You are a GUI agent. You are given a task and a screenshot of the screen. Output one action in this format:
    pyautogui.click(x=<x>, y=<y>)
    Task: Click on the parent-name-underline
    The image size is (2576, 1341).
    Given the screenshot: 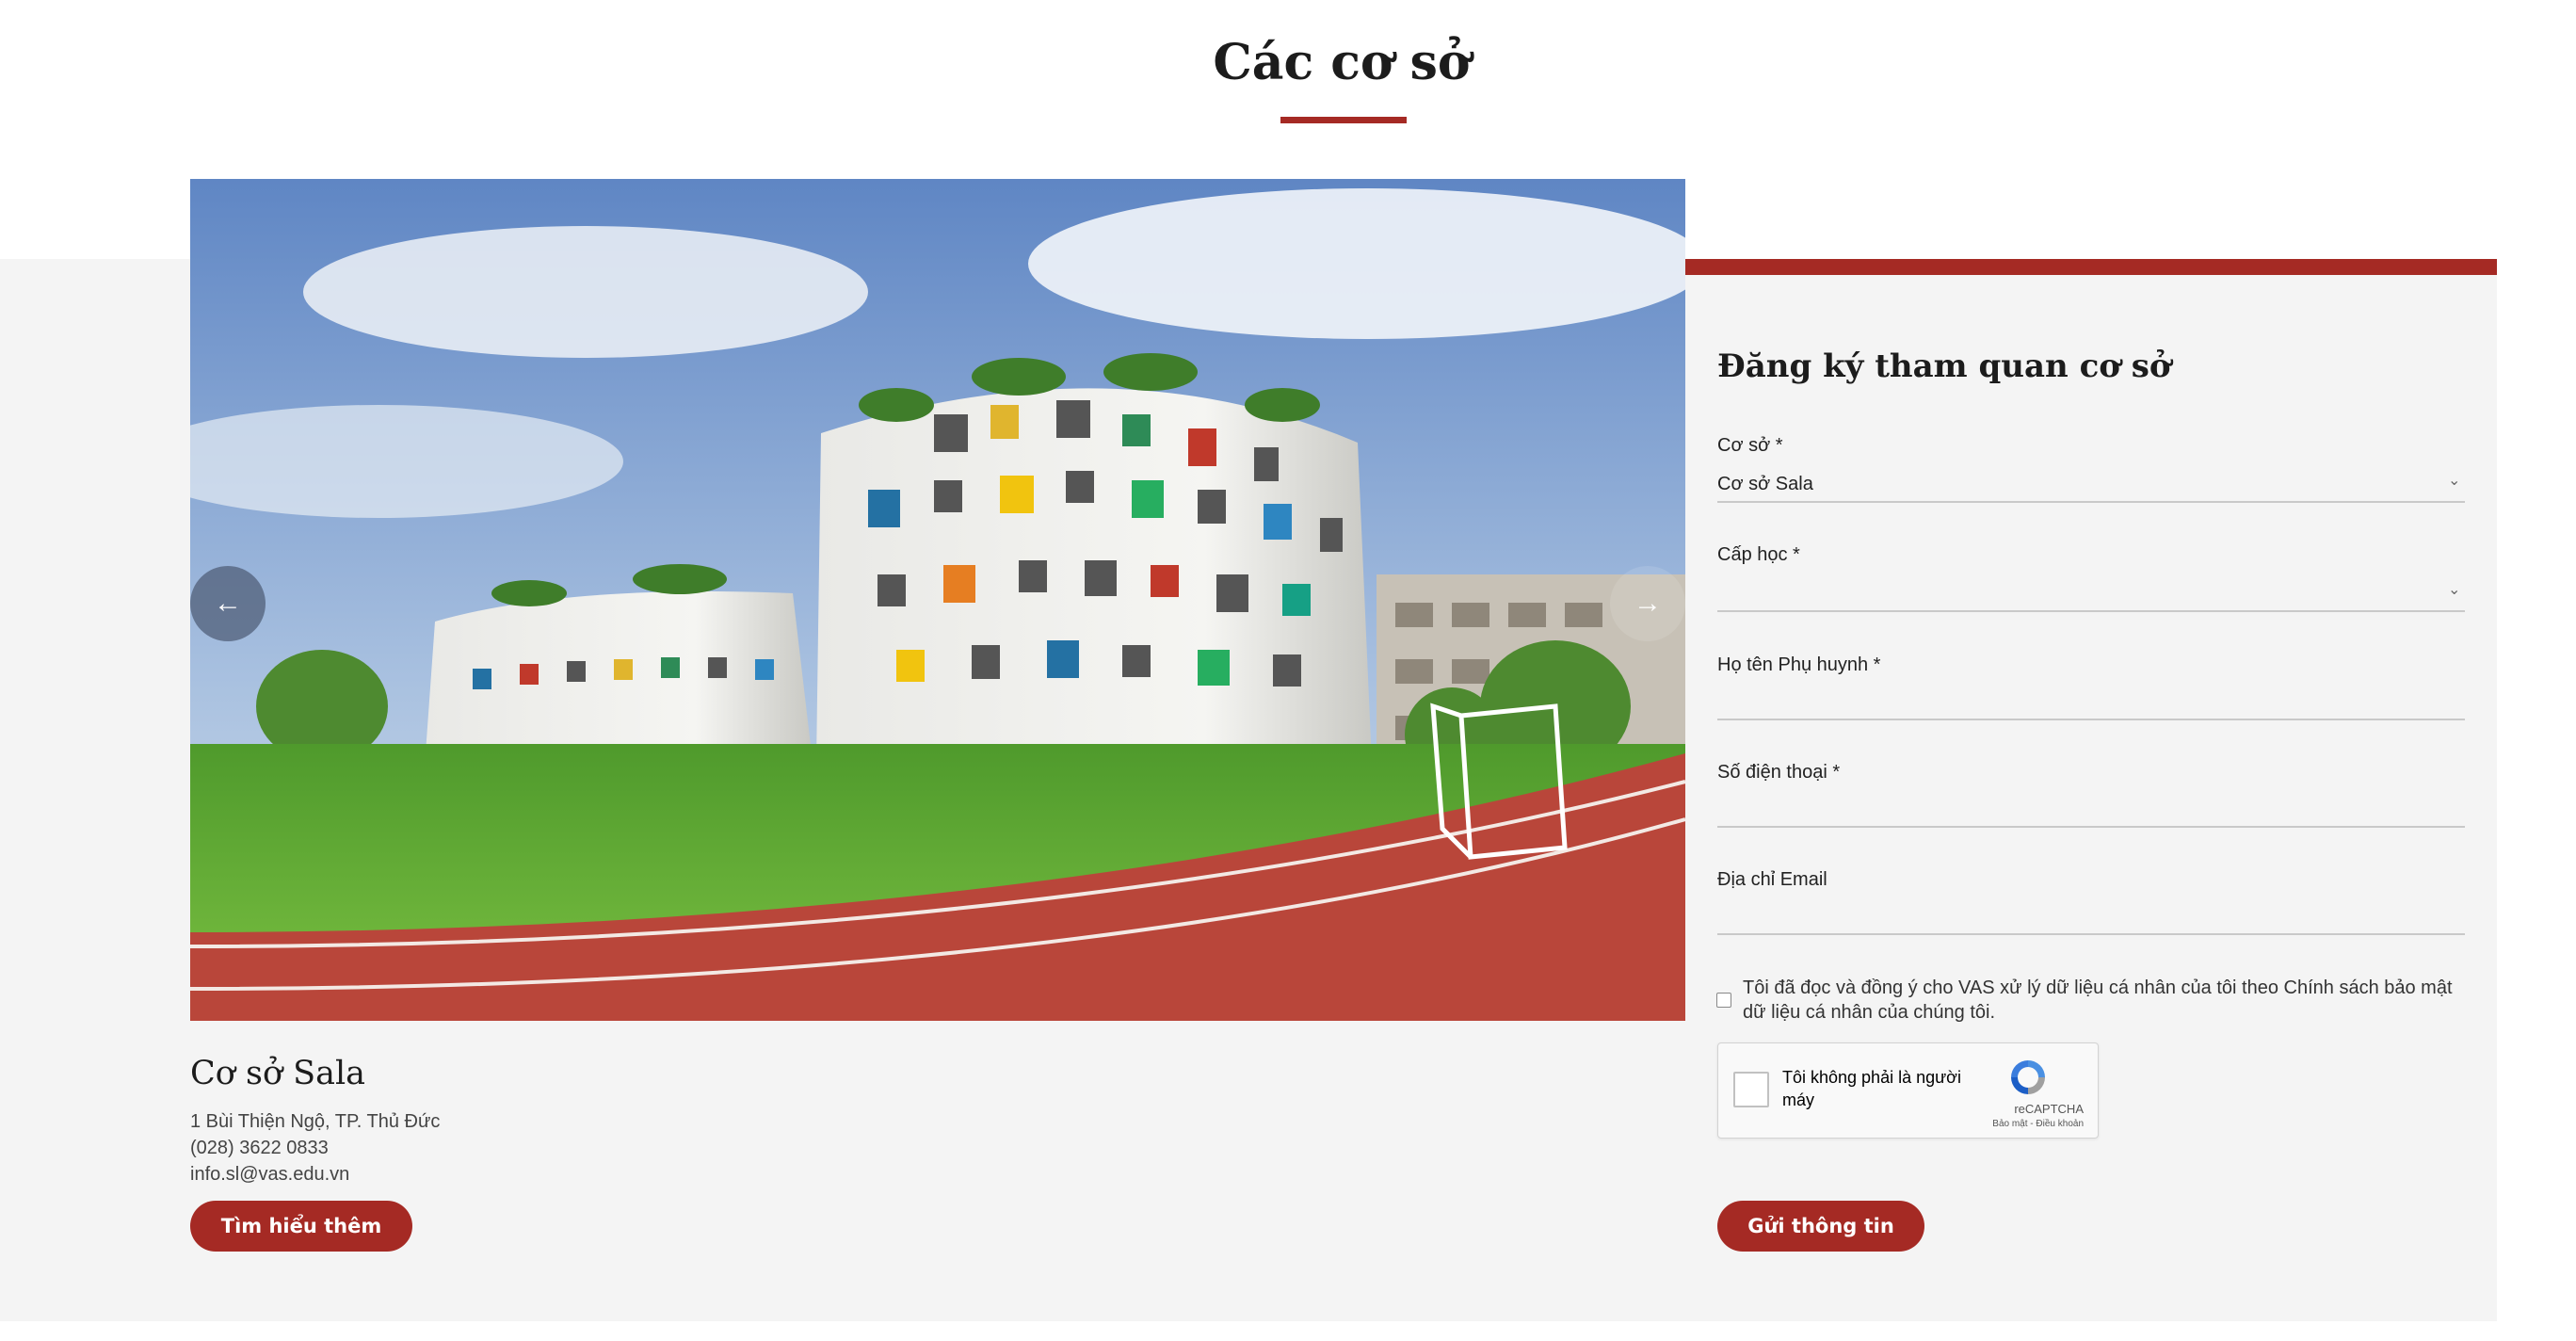 What is the action you would take?
    pyautogui.click(x=2091, y=719)
    